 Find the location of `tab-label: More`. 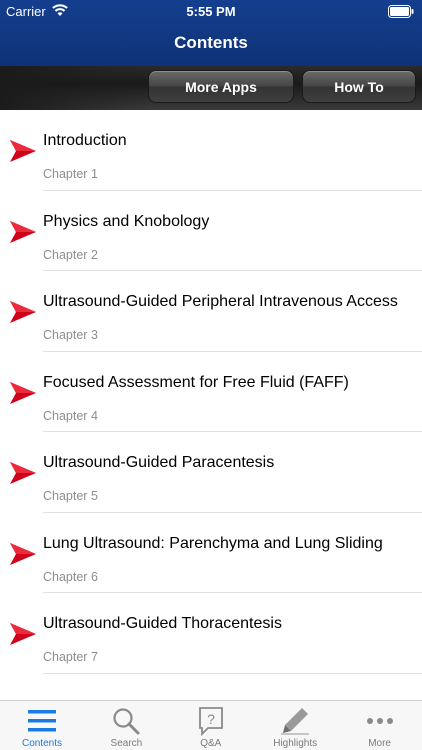

tab-label: More is located at coordinates (379, 743).